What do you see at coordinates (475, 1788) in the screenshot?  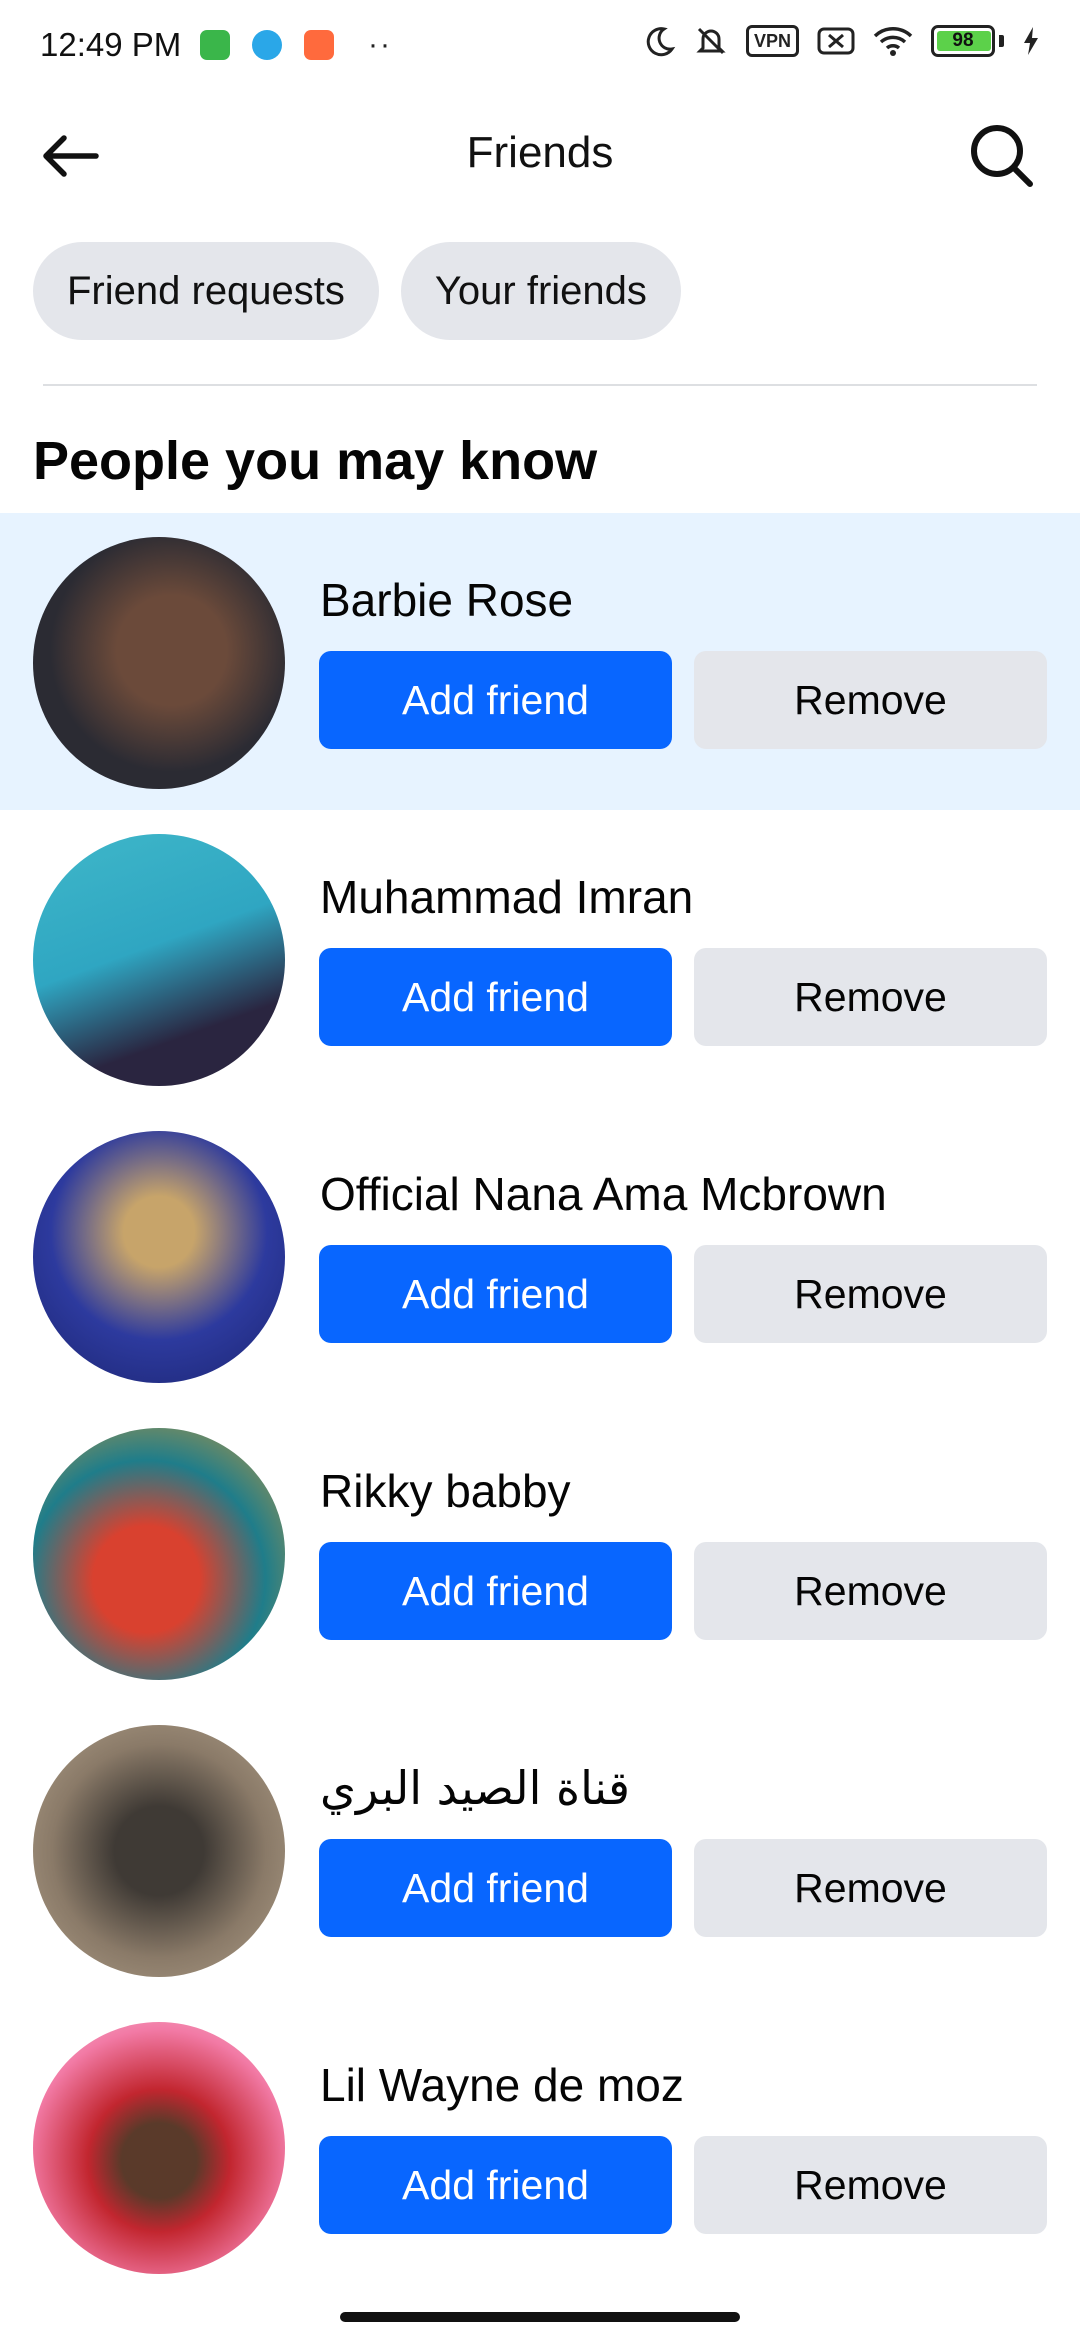 I see `person-name: قناة الصيد البري` at bounding box center [475, 1788].